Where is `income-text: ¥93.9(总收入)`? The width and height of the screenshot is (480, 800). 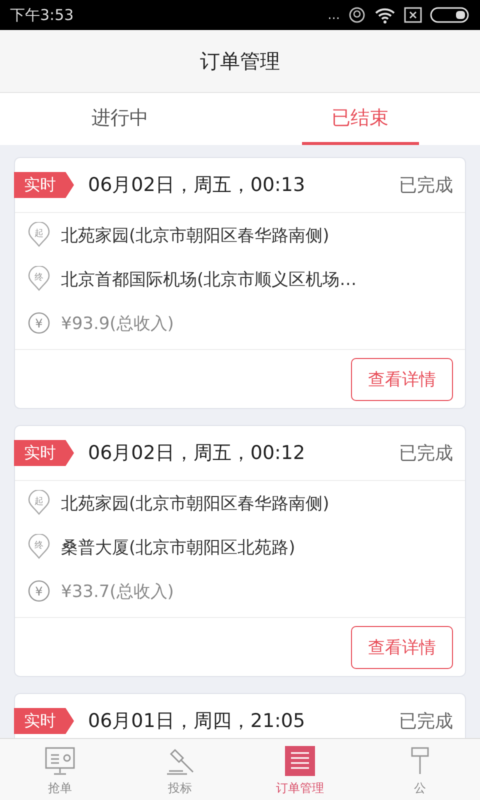 income-text: ¥93.9(总收入) is located at coordinates (117, 323).